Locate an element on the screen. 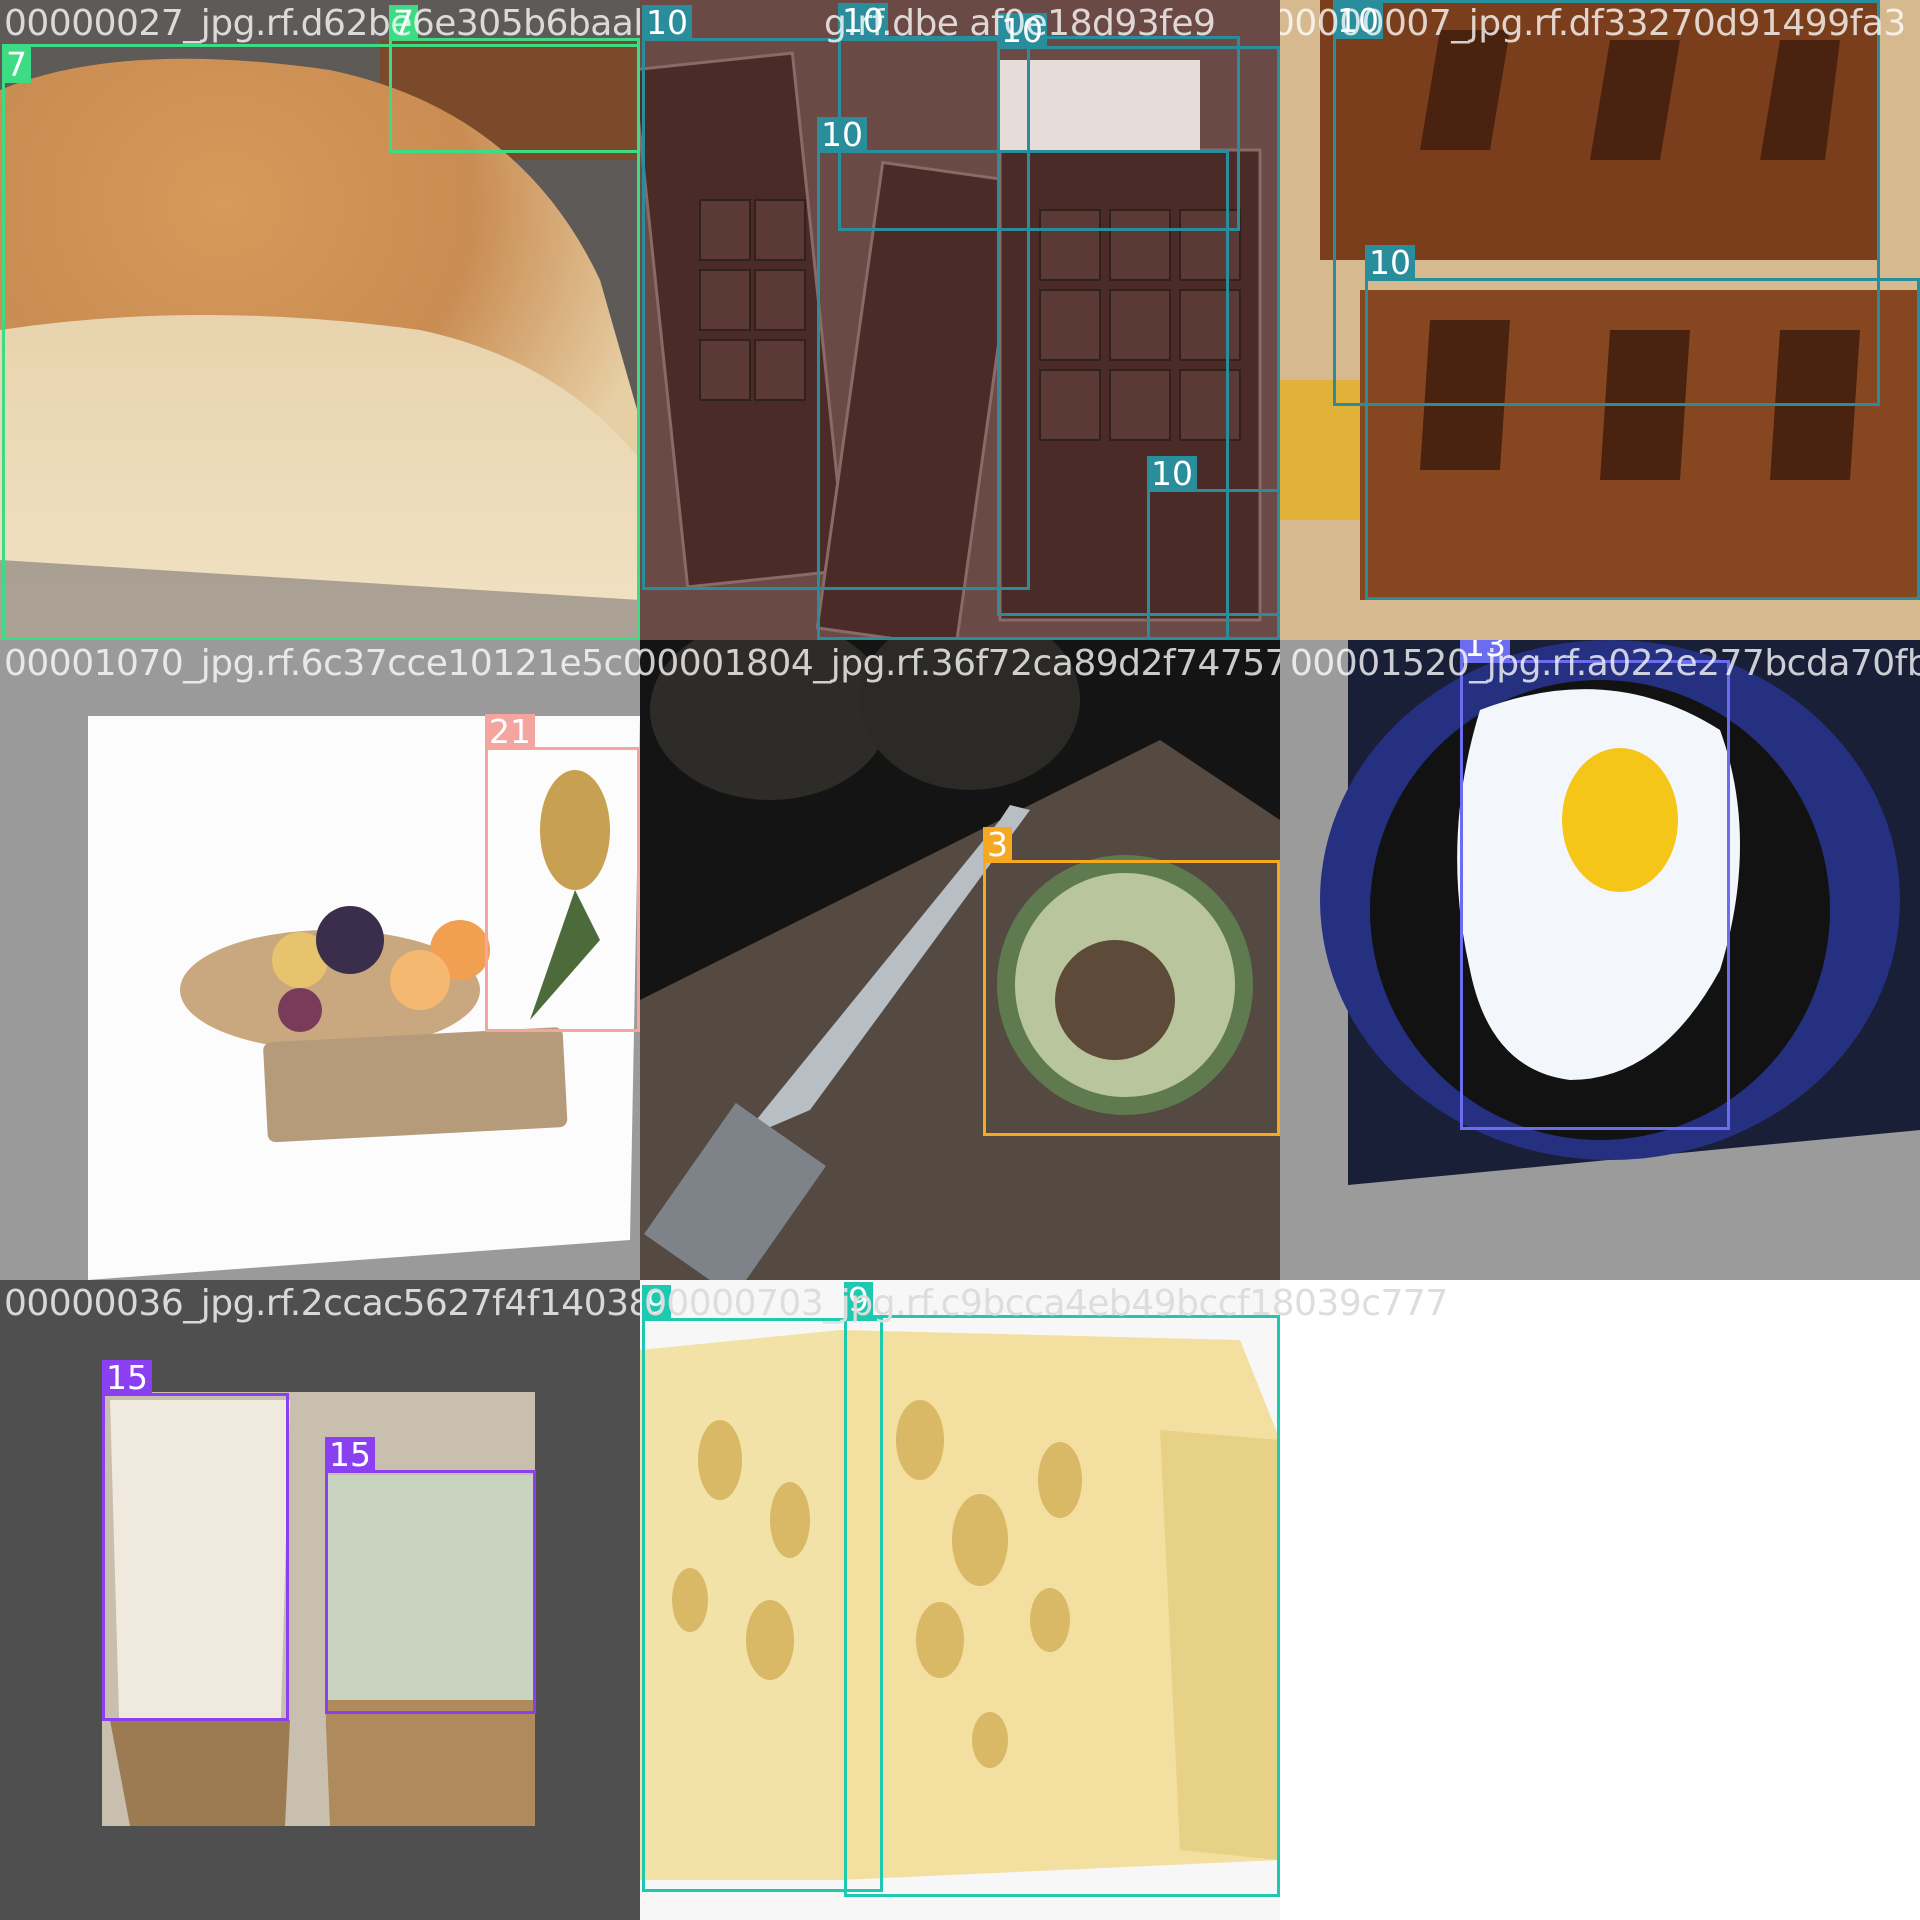  image-filename: 00001520_jpg.rf.a022e277bcda70fbc is located at coordinates (1605, 663).